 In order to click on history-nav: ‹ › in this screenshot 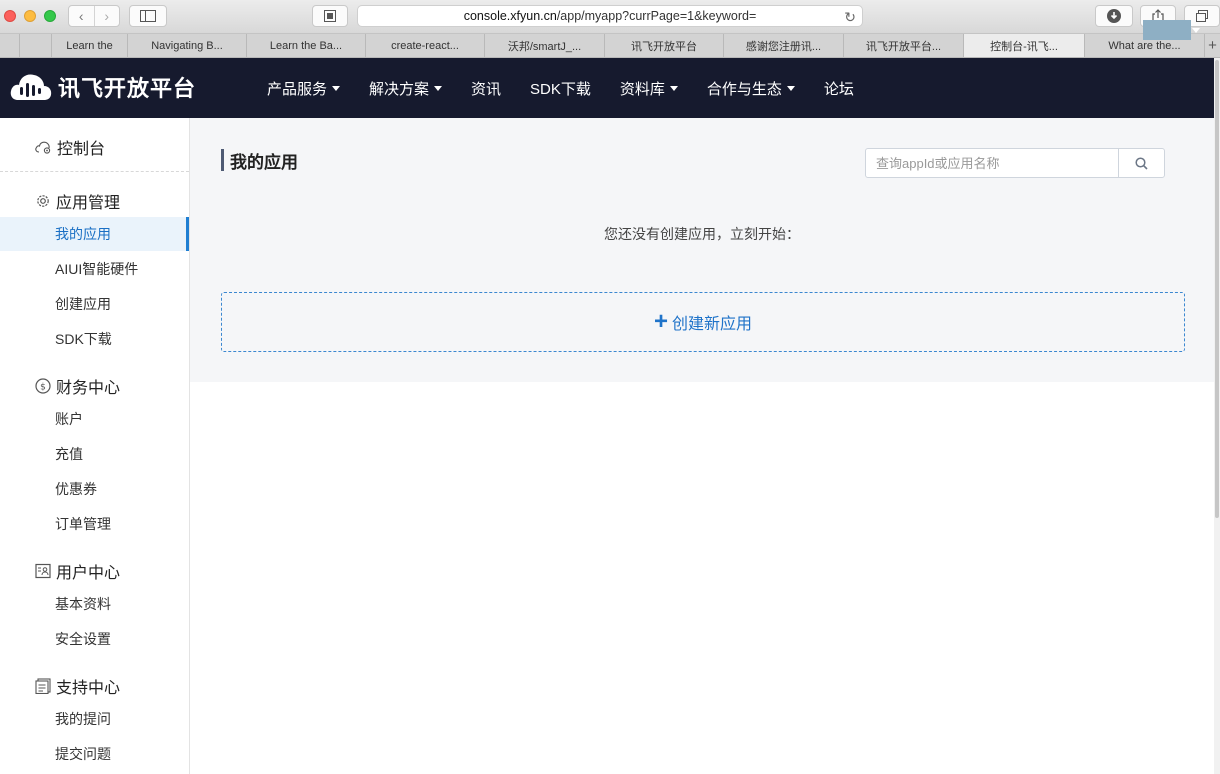, I will do `click(94, 16)`.